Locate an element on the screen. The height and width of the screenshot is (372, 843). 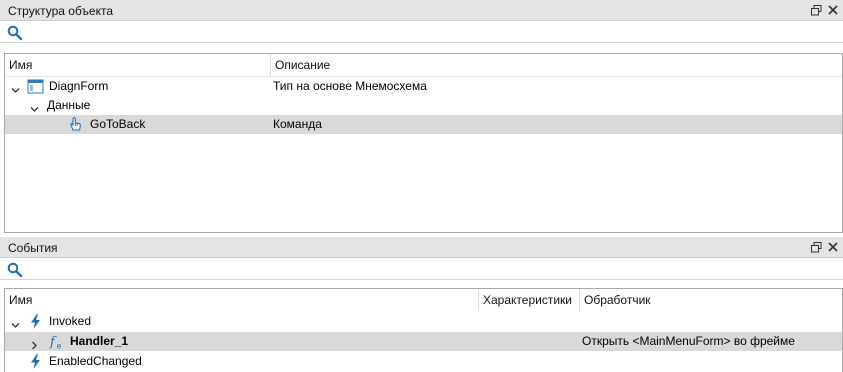
tree-row-gotoback: GoToBack Команда is located at coordinates (423, 124).